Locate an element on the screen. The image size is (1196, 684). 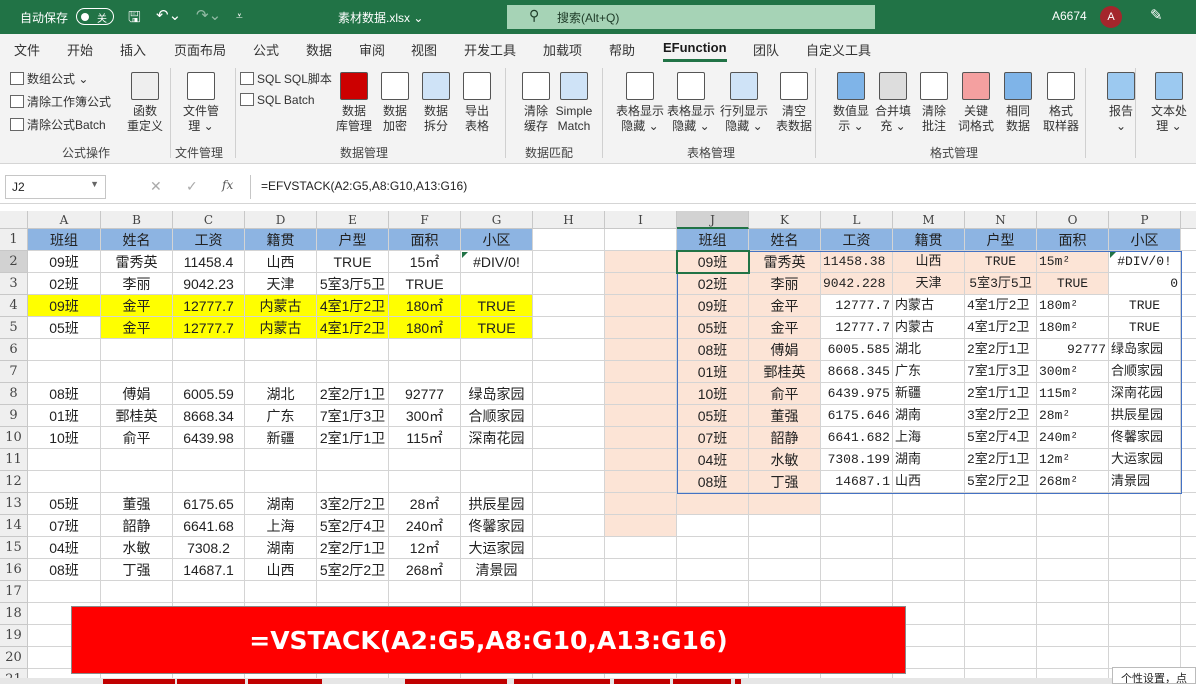
cell: 5室2厅2卫 is located at coordinates (1001, 482).